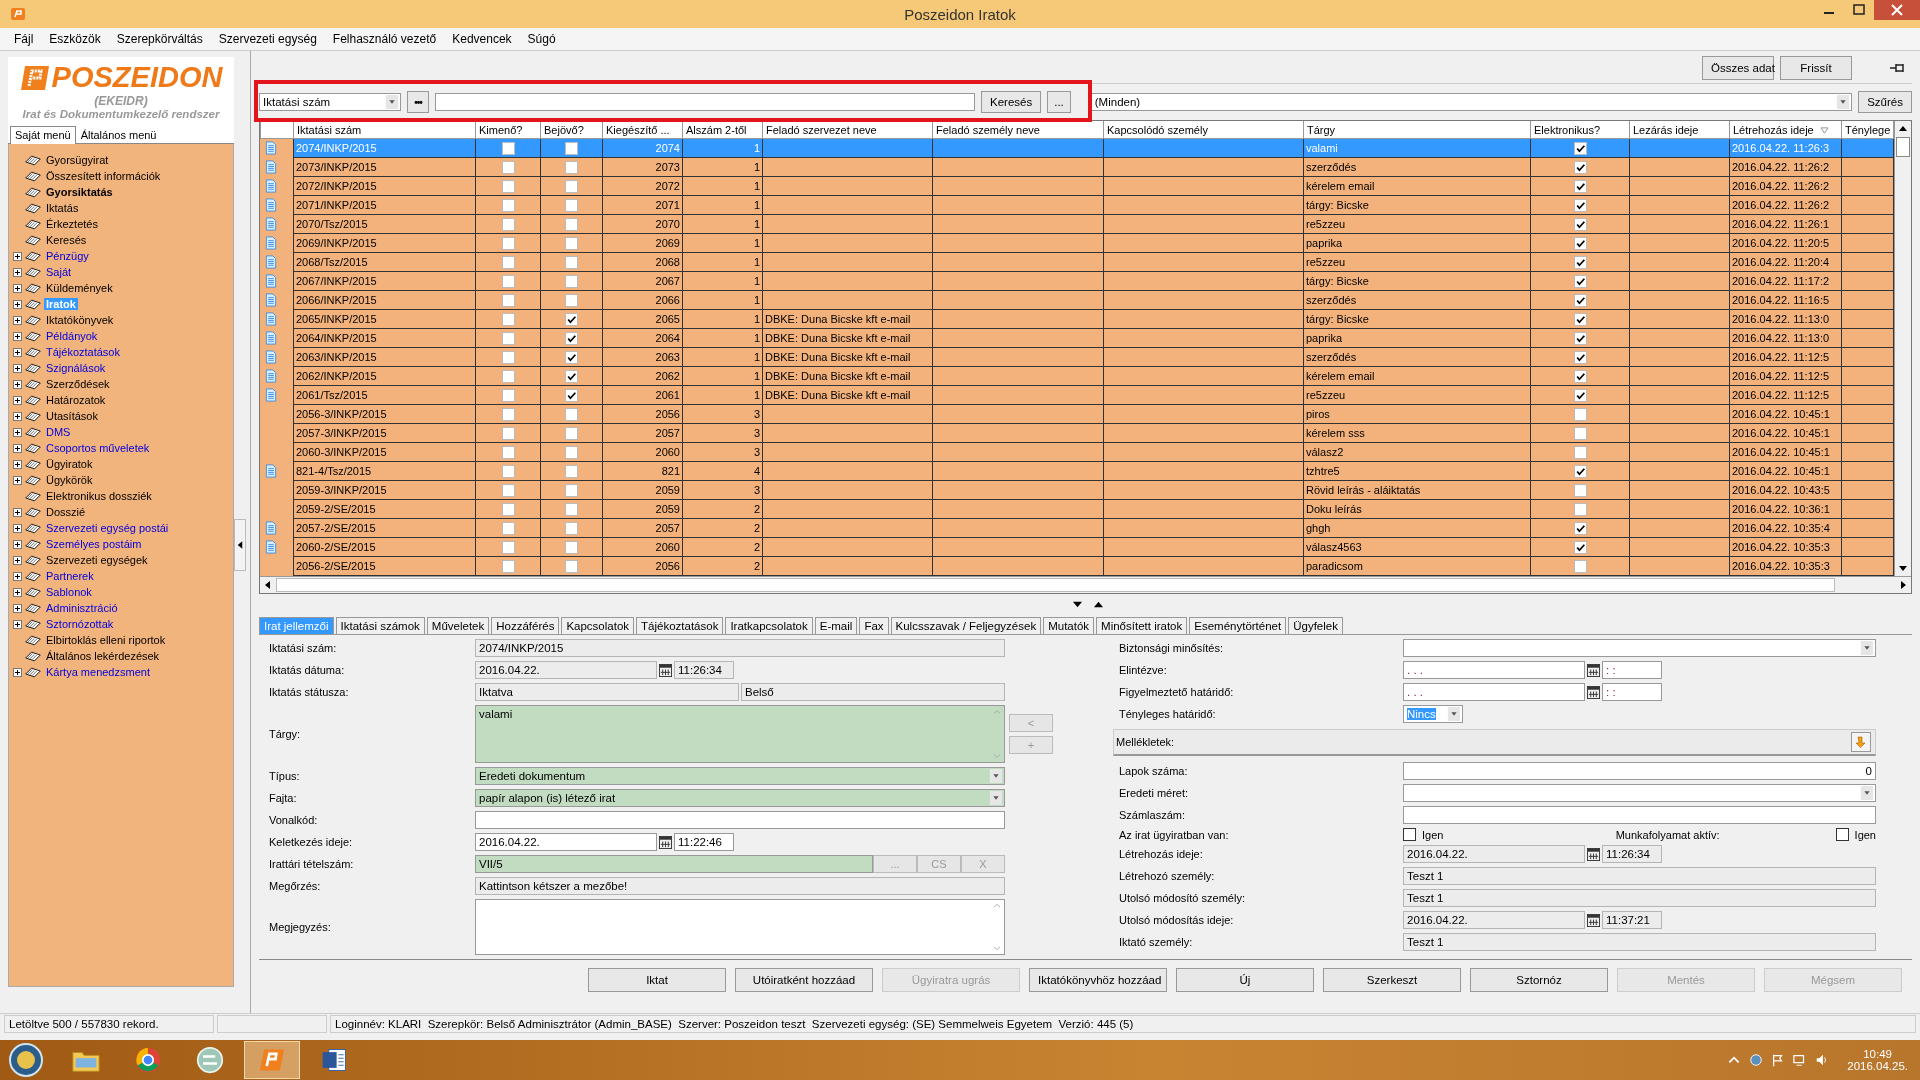 Image resolution: width=1920 pixels, height=1080 pixels. What do you see at coordinates (598, 625) in the screenshot?
I see `detail-tab: Kapcsolatok` at bounding box center [598, 625].